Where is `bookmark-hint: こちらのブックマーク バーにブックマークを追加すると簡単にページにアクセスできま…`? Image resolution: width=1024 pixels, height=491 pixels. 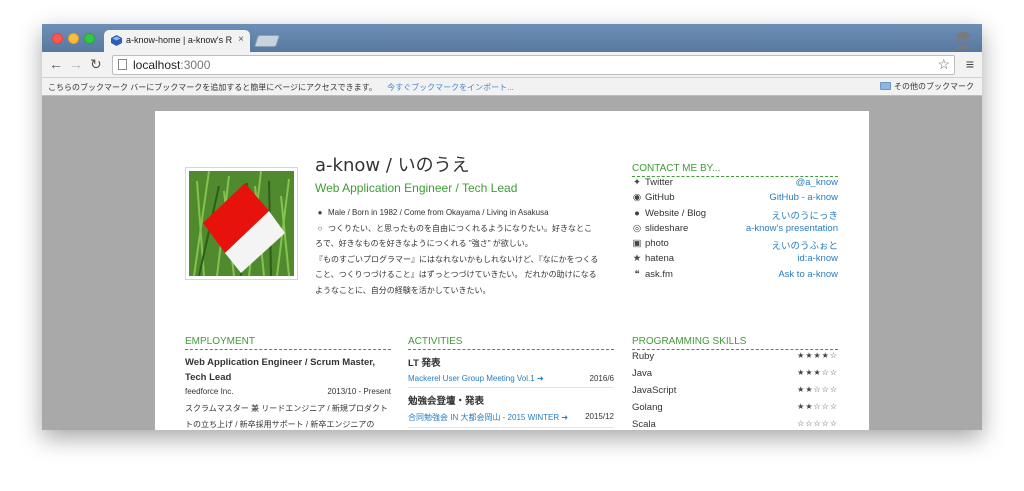 bookmark-hint: こちらのブックマーク バーにブックマークを追加すると簡単にページにアクセスできま… is located at coordinates (212, 87).